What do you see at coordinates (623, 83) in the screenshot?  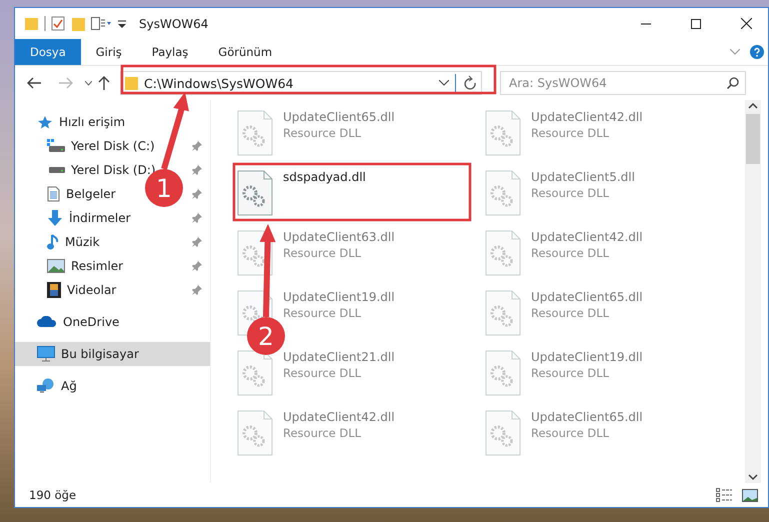 I see `search-field: Ara: SysWOW64` at bounding box center [623, 83].